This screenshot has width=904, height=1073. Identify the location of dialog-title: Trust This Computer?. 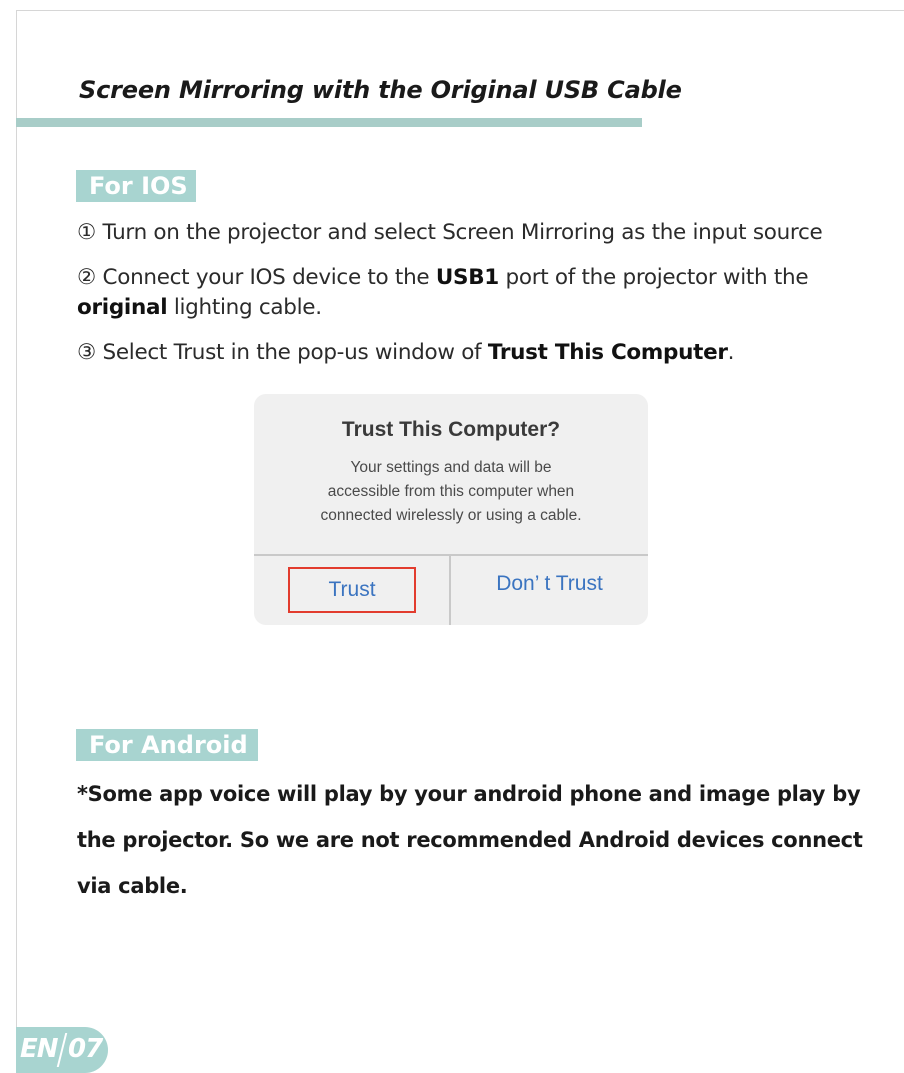
(451, 429).